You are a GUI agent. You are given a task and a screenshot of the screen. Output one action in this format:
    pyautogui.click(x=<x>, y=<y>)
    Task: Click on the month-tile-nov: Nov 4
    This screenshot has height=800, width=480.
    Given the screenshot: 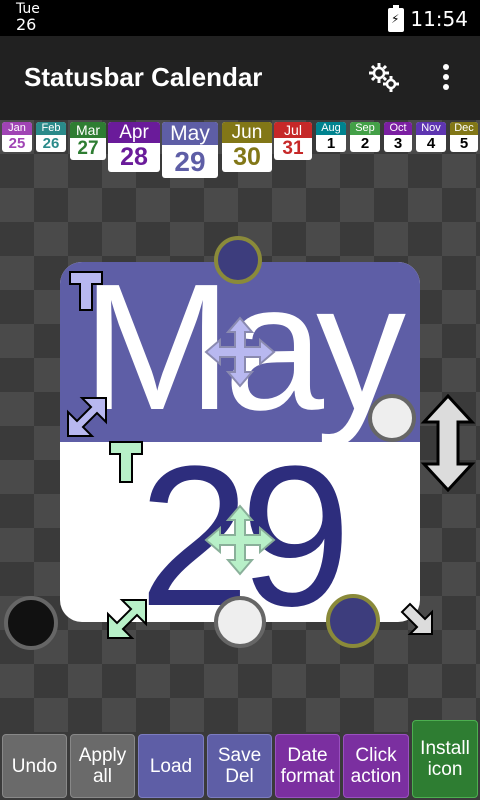 What is the action you would take?
    pyautogui.click(x=431, y=137)
    